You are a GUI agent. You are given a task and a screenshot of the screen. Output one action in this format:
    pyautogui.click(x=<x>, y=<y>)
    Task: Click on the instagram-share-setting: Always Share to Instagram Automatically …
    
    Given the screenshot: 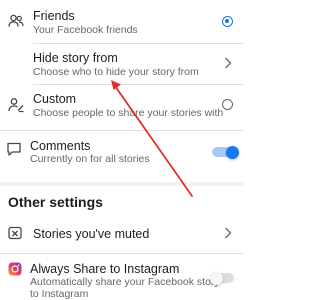 What is the action you would take?
    pyautogui.click(x=122, y=278)
    